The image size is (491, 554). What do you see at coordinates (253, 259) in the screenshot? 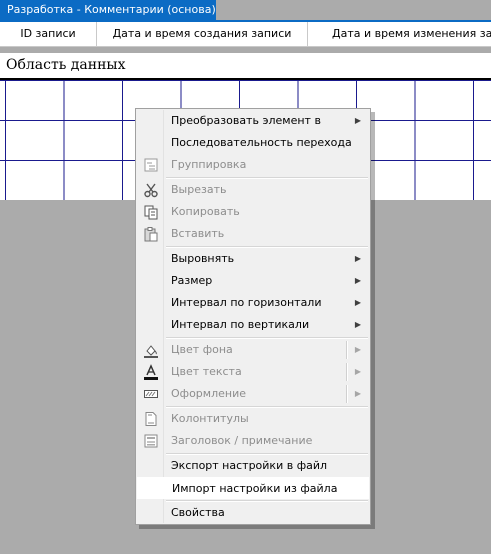
I see `menu-item-align: Выровнять ▶` at bounding box center [253, 259].